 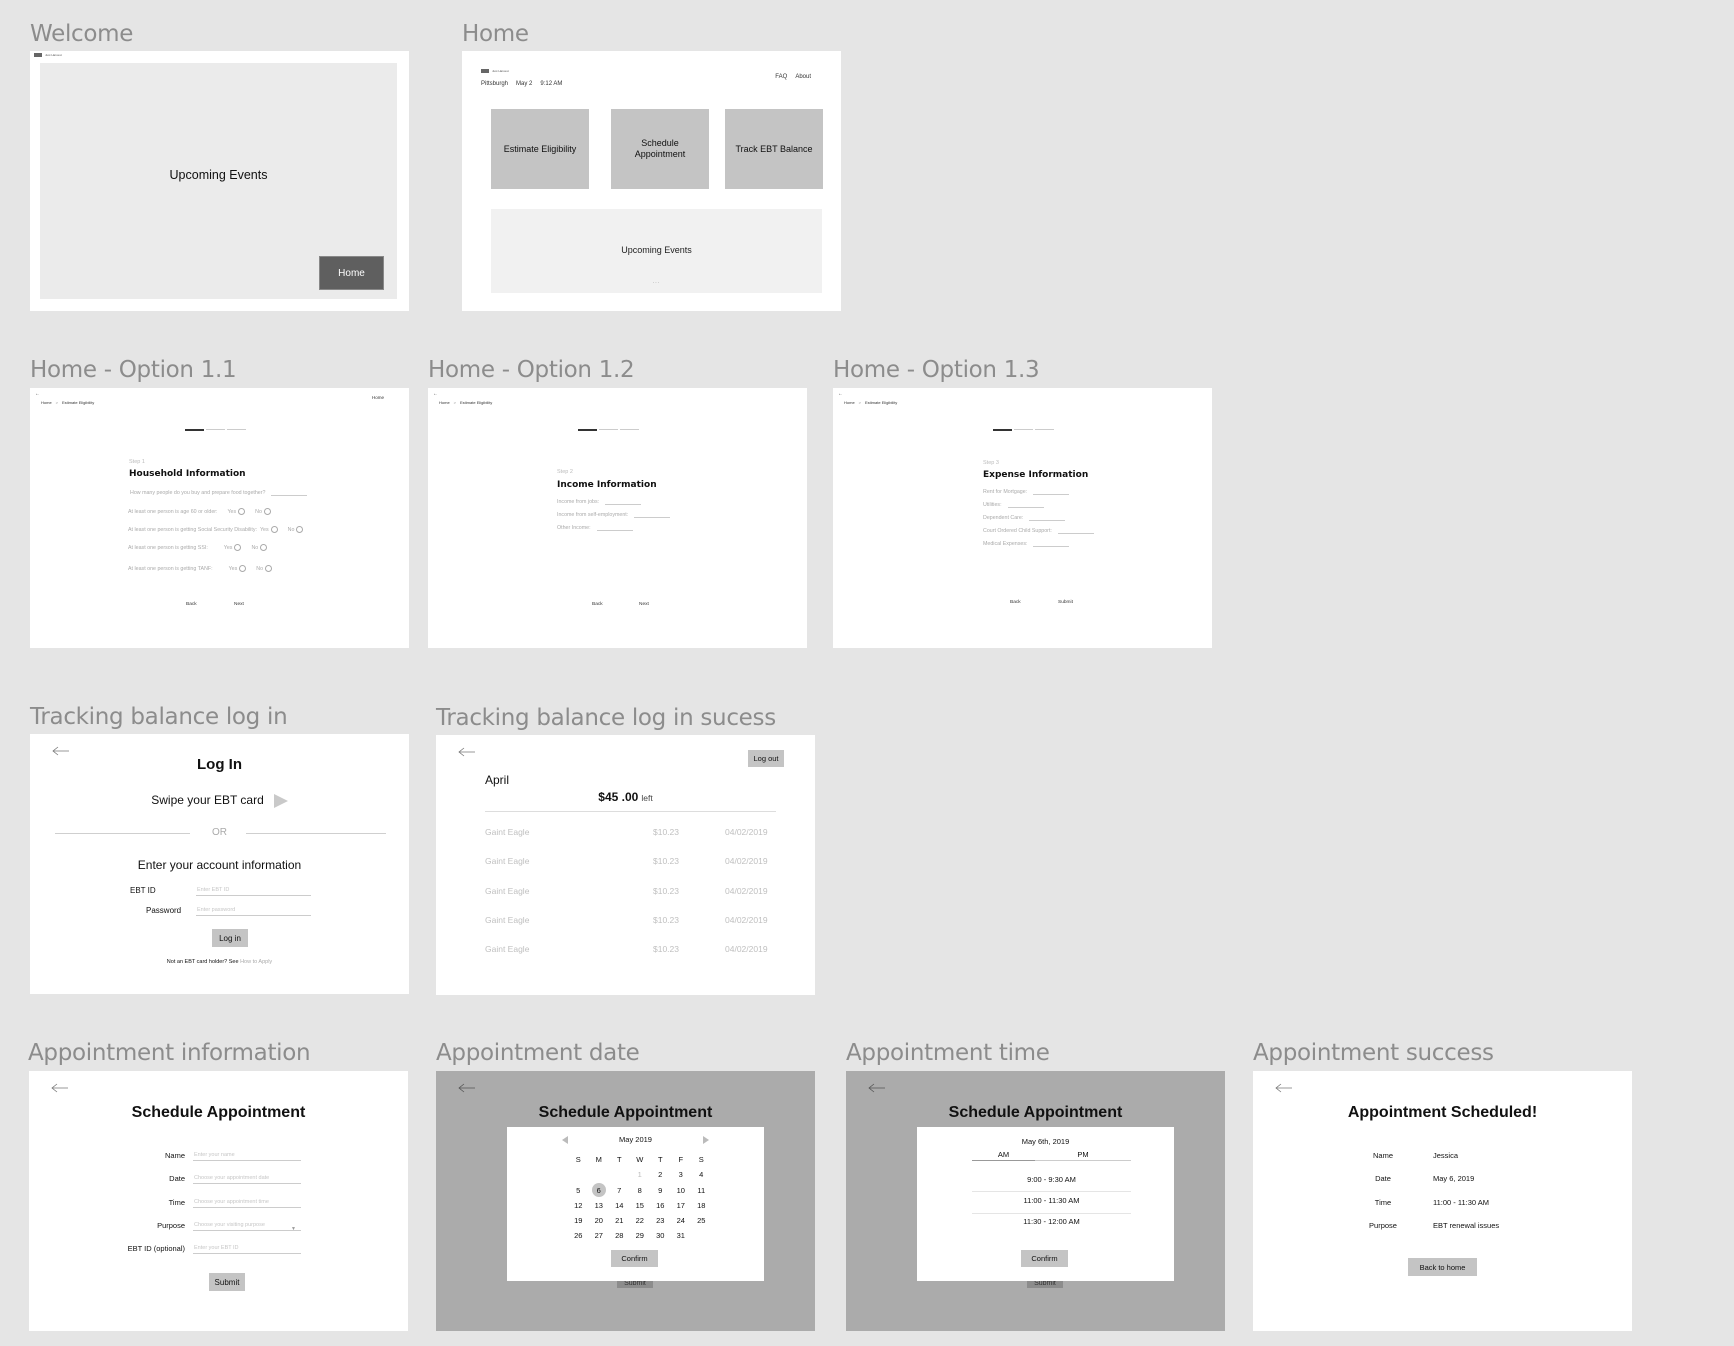 I want to click on calendar-day: 15, so click(x=640, y=1205).